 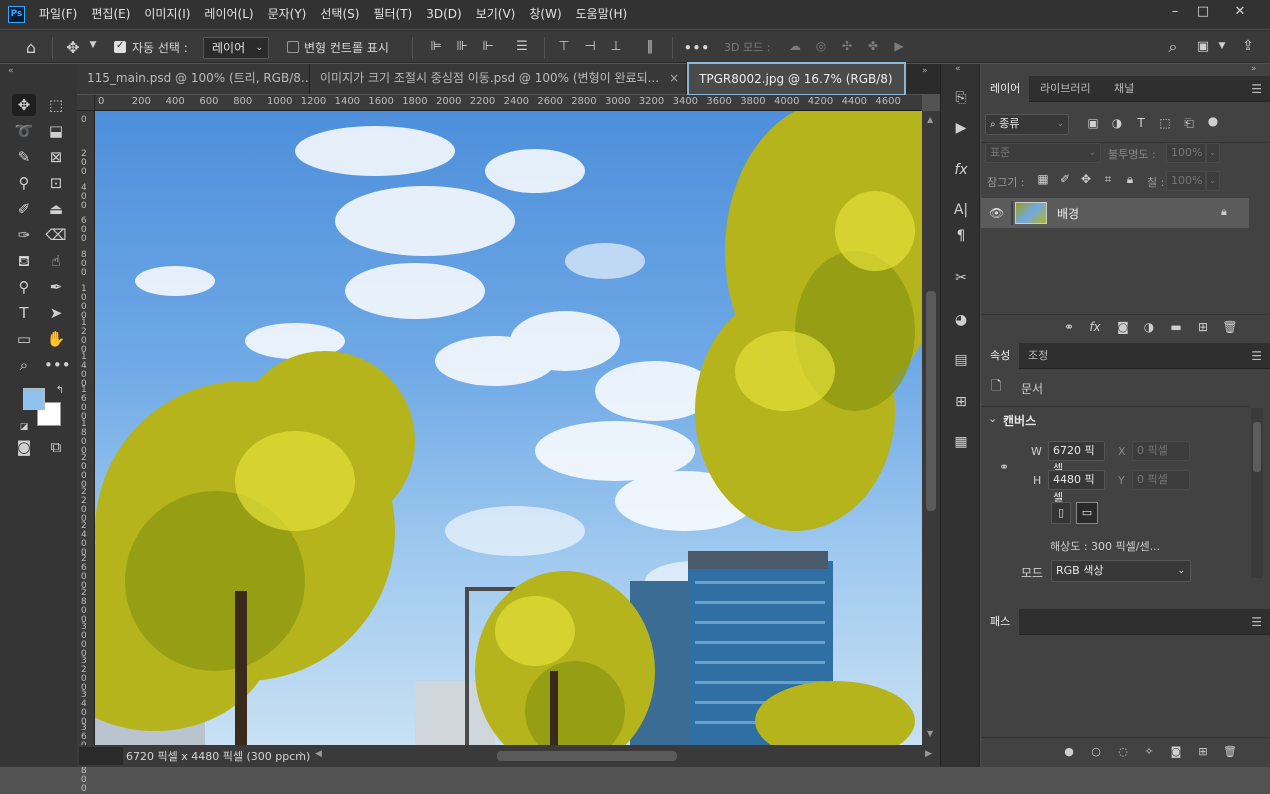 I want to click on smudge-tool-icon: ☝, so click(x=56, y=261).